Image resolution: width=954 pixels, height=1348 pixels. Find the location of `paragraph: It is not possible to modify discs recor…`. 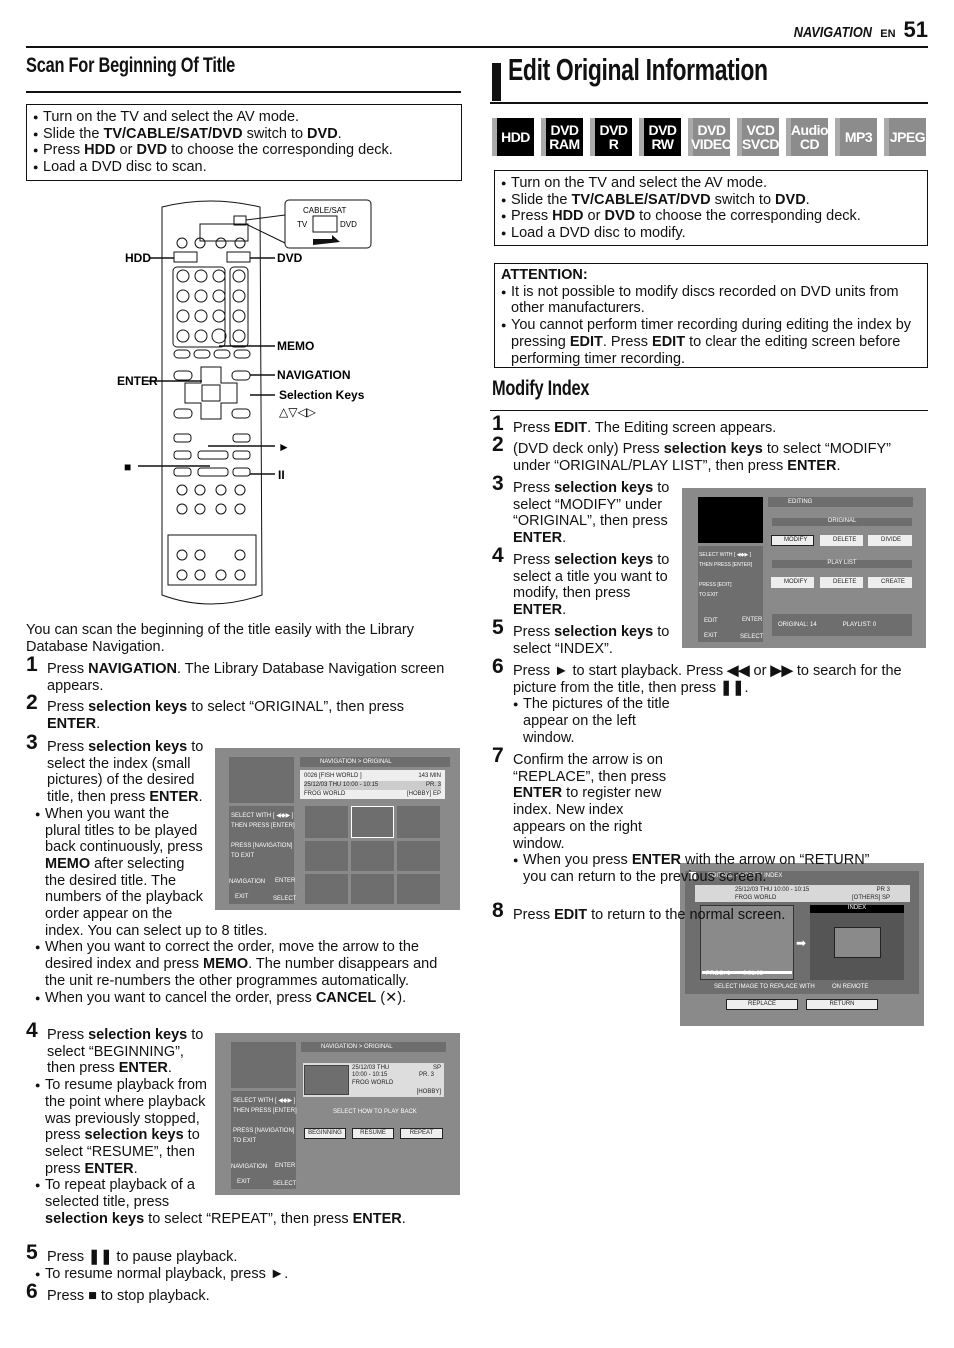

paragraph: It is not possible to modify discs recor… is located at coordinates (711, 300).